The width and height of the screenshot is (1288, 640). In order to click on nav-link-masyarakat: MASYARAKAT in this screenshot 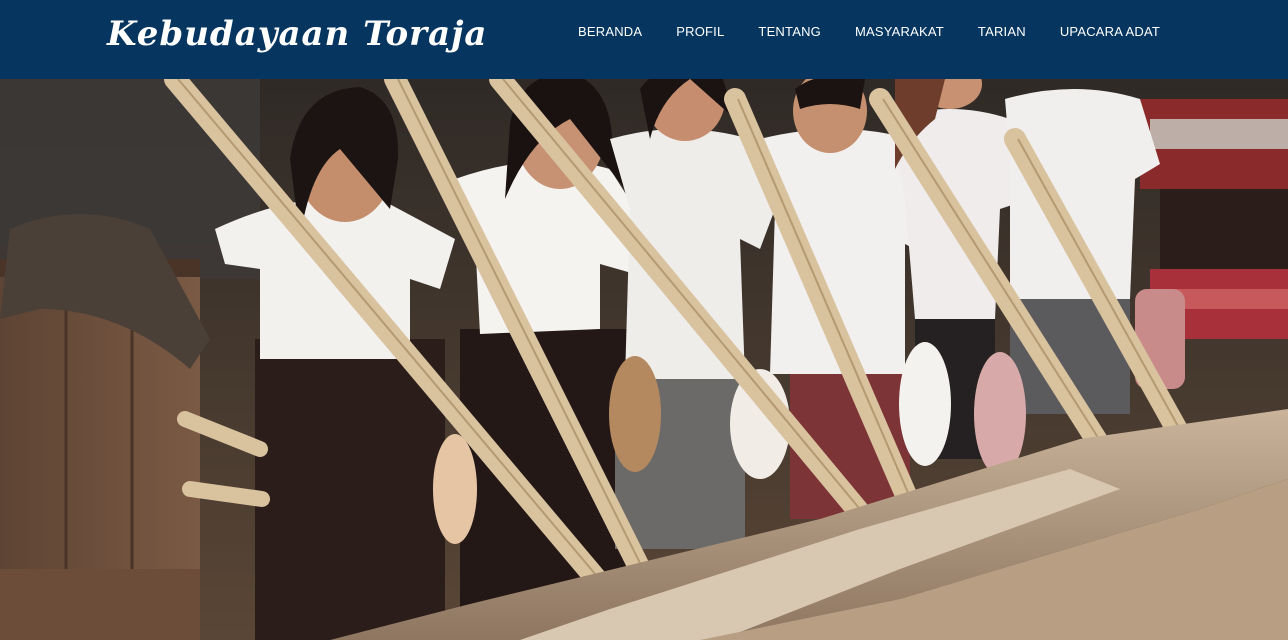, I will do `click(899, 31)`.